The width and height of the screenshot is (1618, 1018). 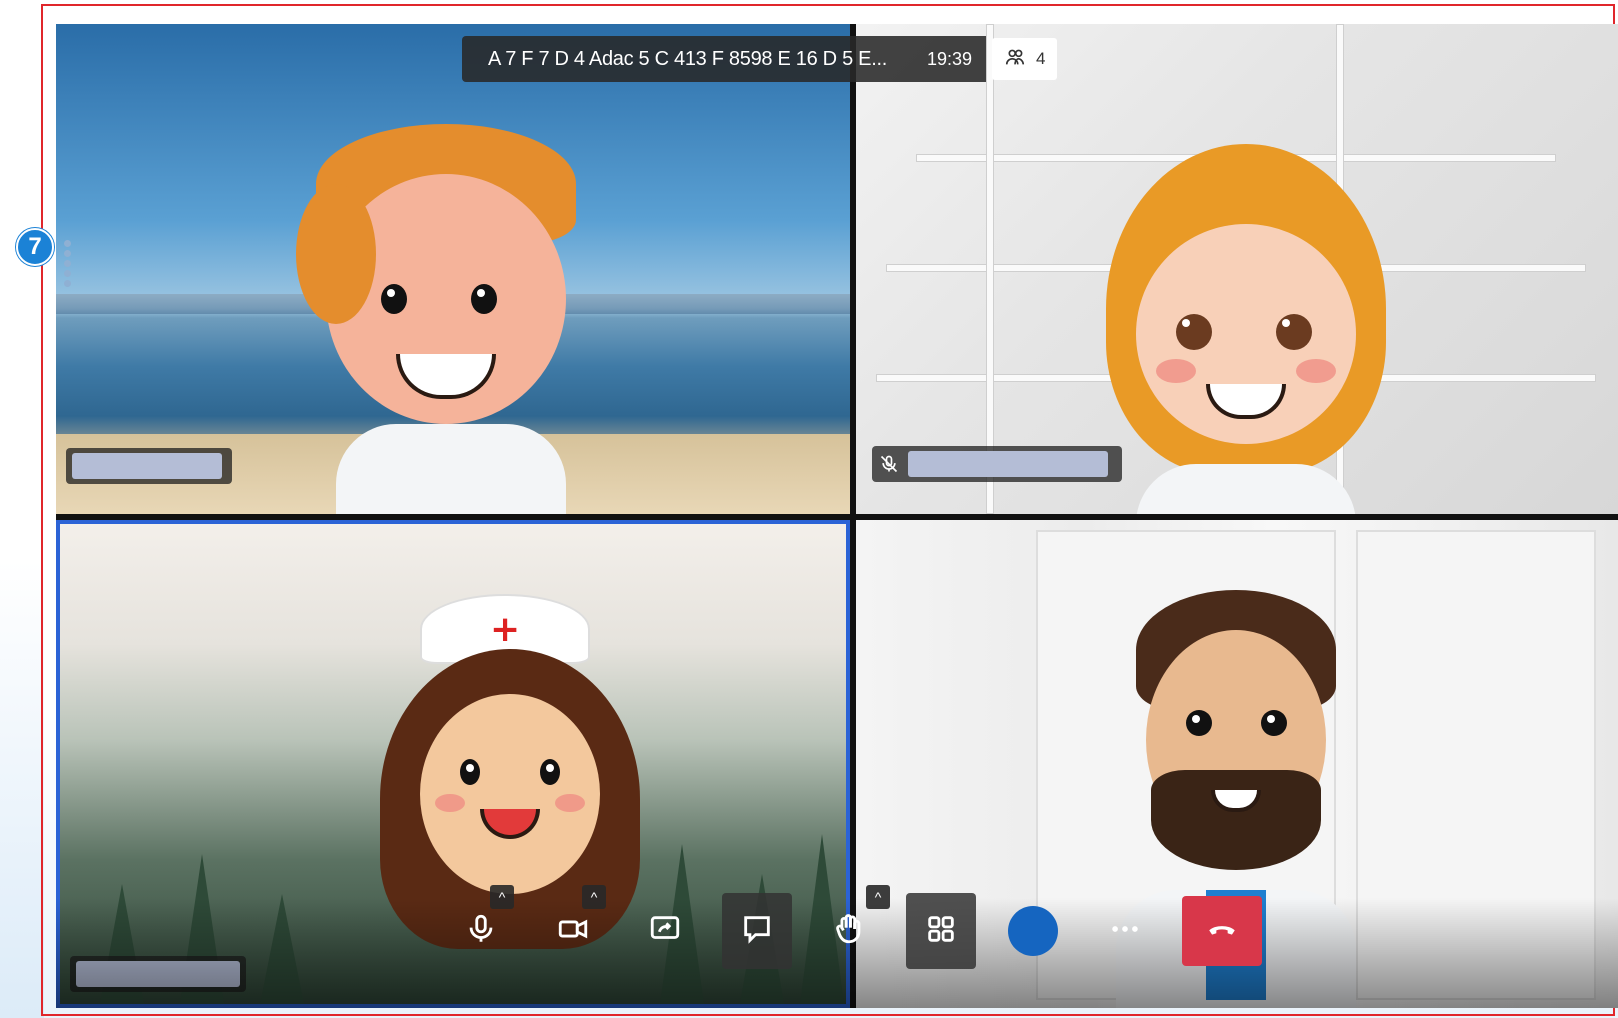 I want to click on participants-icon, so click(x=1015, y=59).